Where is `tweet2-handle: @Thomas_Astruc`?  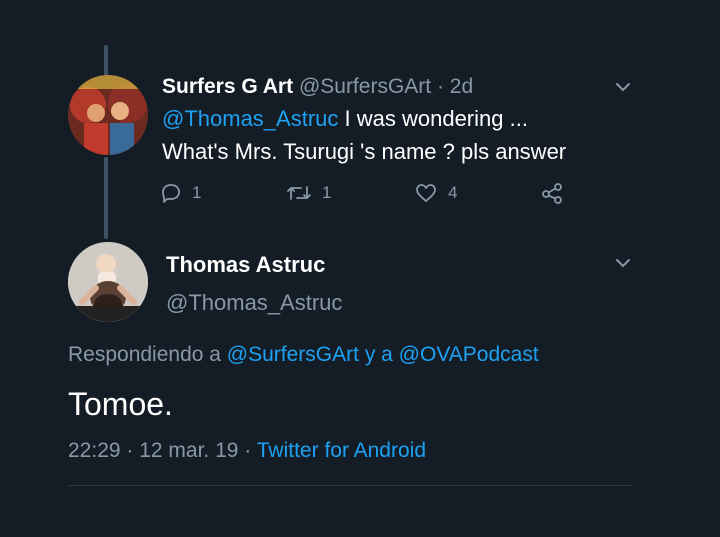
tweet2-handle: @Thomas_Astruc is located at coordinates (254, 303).